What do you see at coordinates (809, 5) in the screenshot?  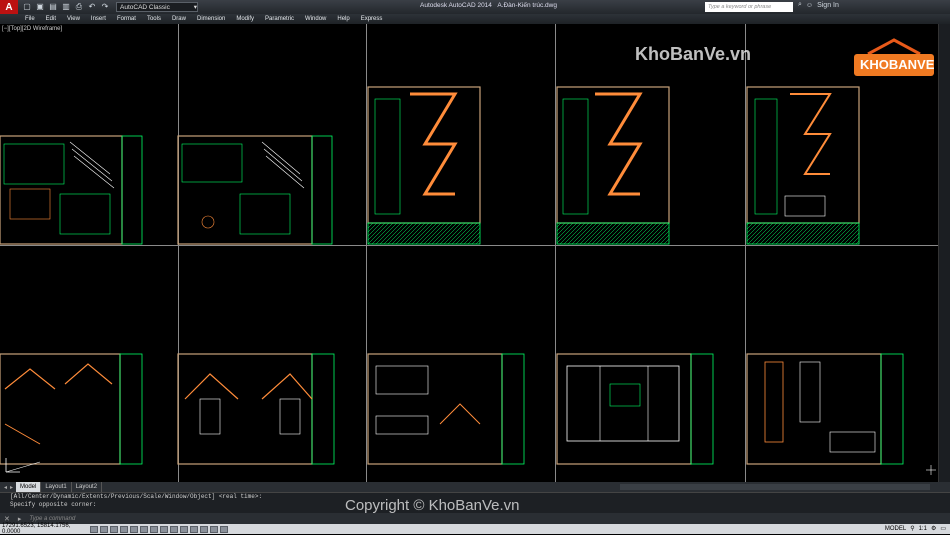 I see `user-icon: ☺` at bounding box center [809, 5].